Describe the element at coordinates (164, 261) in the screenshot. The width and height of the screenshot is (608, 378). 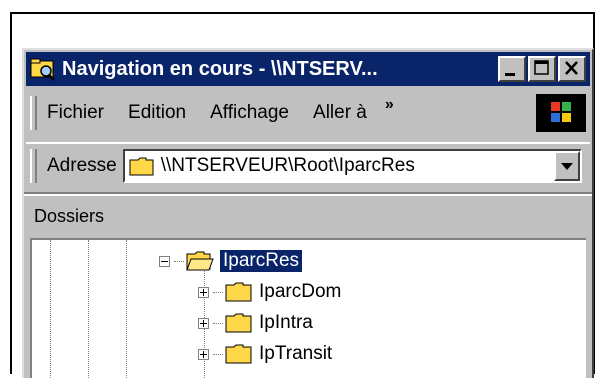
I see `collapse-icon` at that location.